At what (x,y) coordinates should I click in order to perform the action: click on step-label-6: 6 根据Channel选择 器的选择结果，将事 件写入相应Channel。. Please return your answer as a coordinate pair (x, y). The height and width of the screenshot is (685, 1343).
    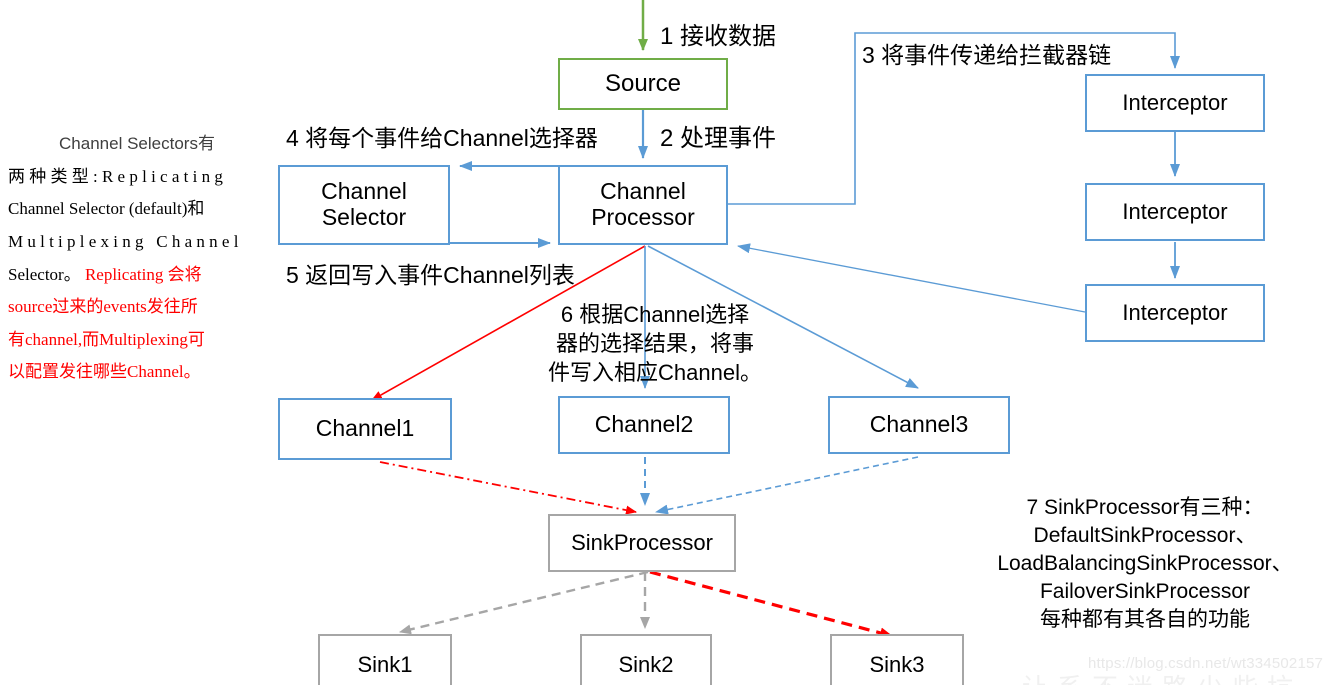
    Looking at the image, I should click on (655, 344).